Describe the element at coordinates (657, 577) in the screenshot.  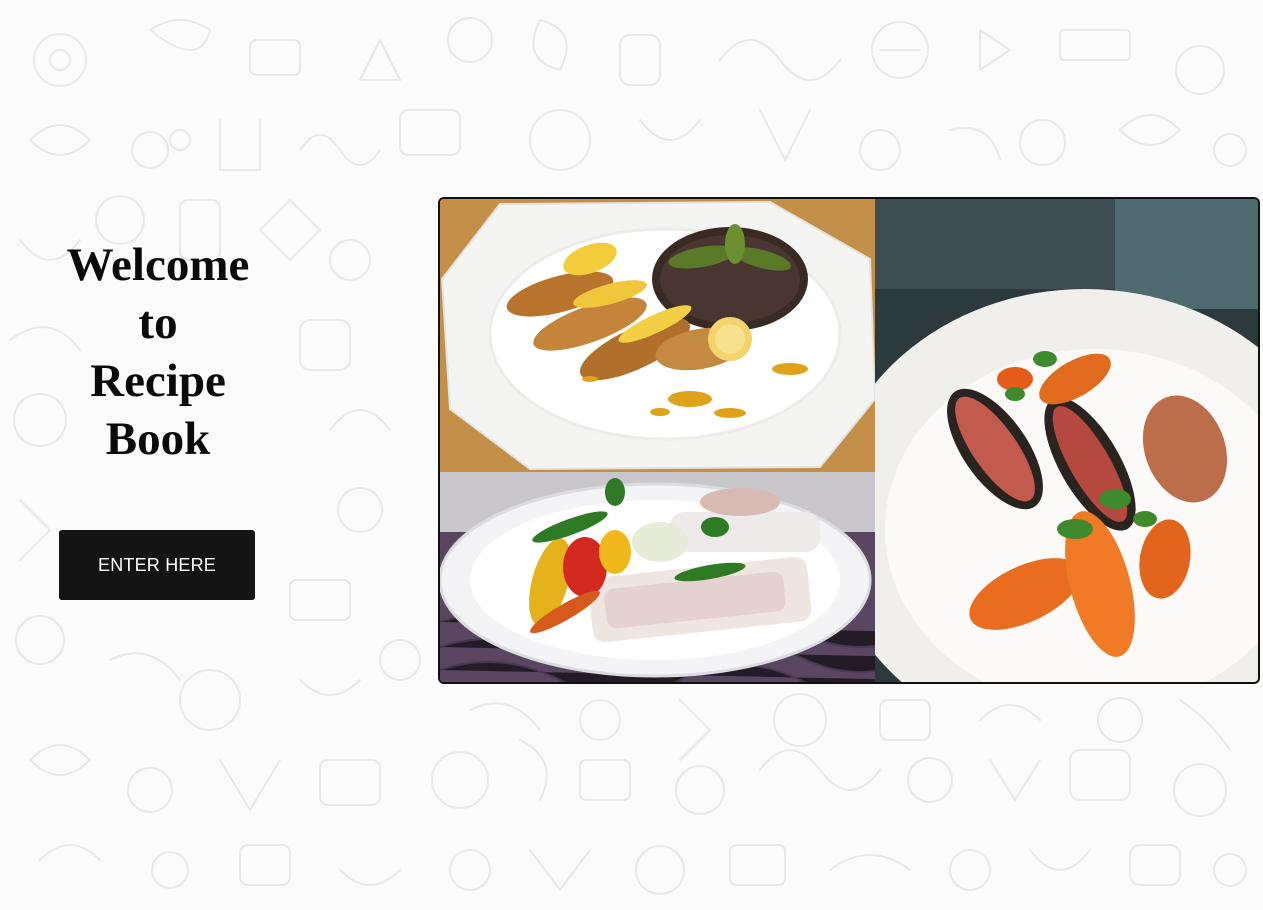
I see `food-photo-fish-peppers` at that location.